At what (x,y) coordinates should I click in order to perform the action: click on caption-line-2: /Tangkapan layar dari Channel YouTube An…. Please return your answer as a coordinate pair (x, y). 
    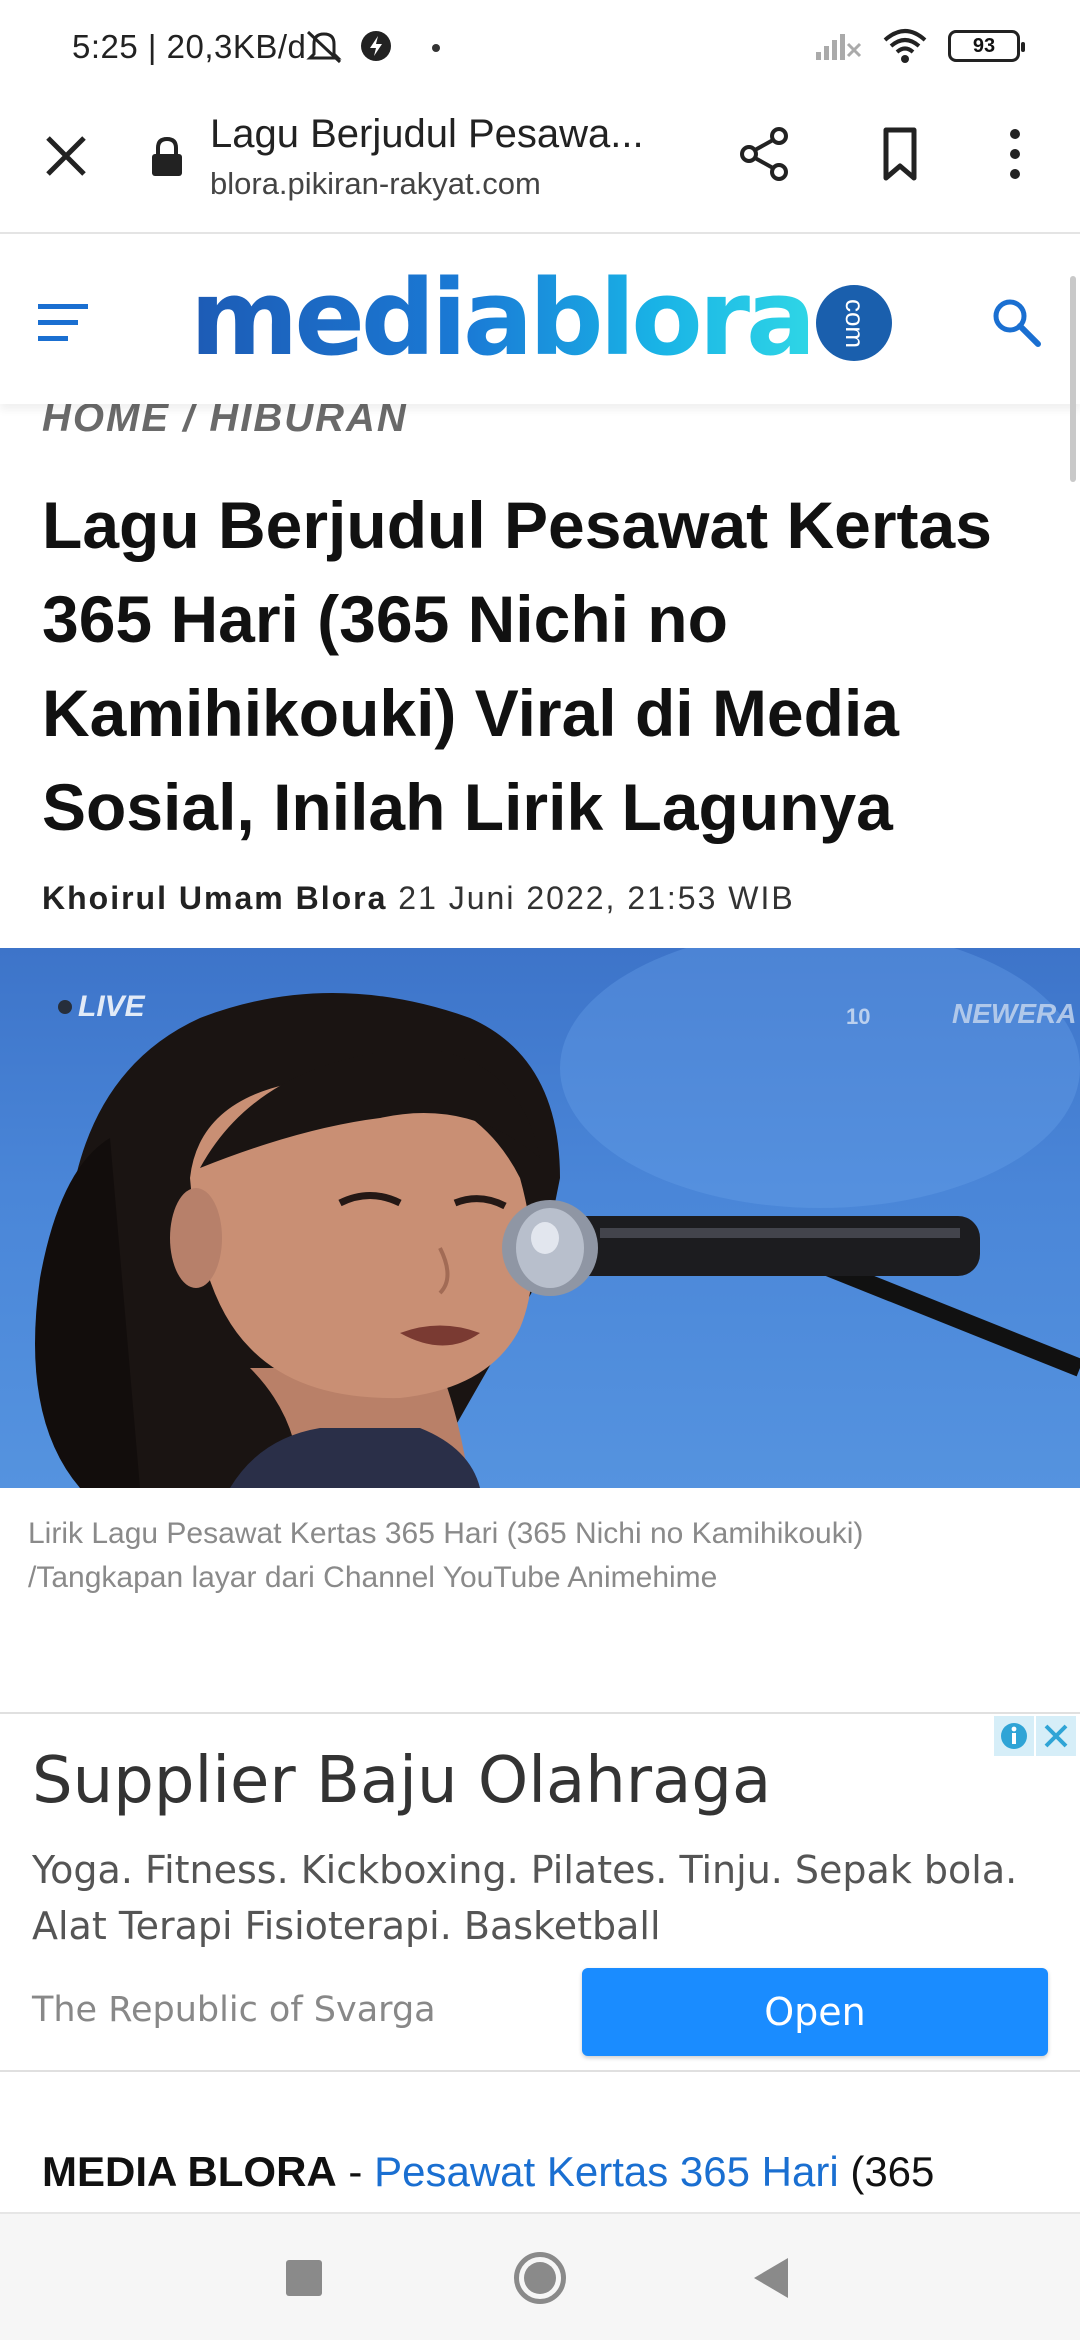
    Looking at the image, I should click on (373, 1577).